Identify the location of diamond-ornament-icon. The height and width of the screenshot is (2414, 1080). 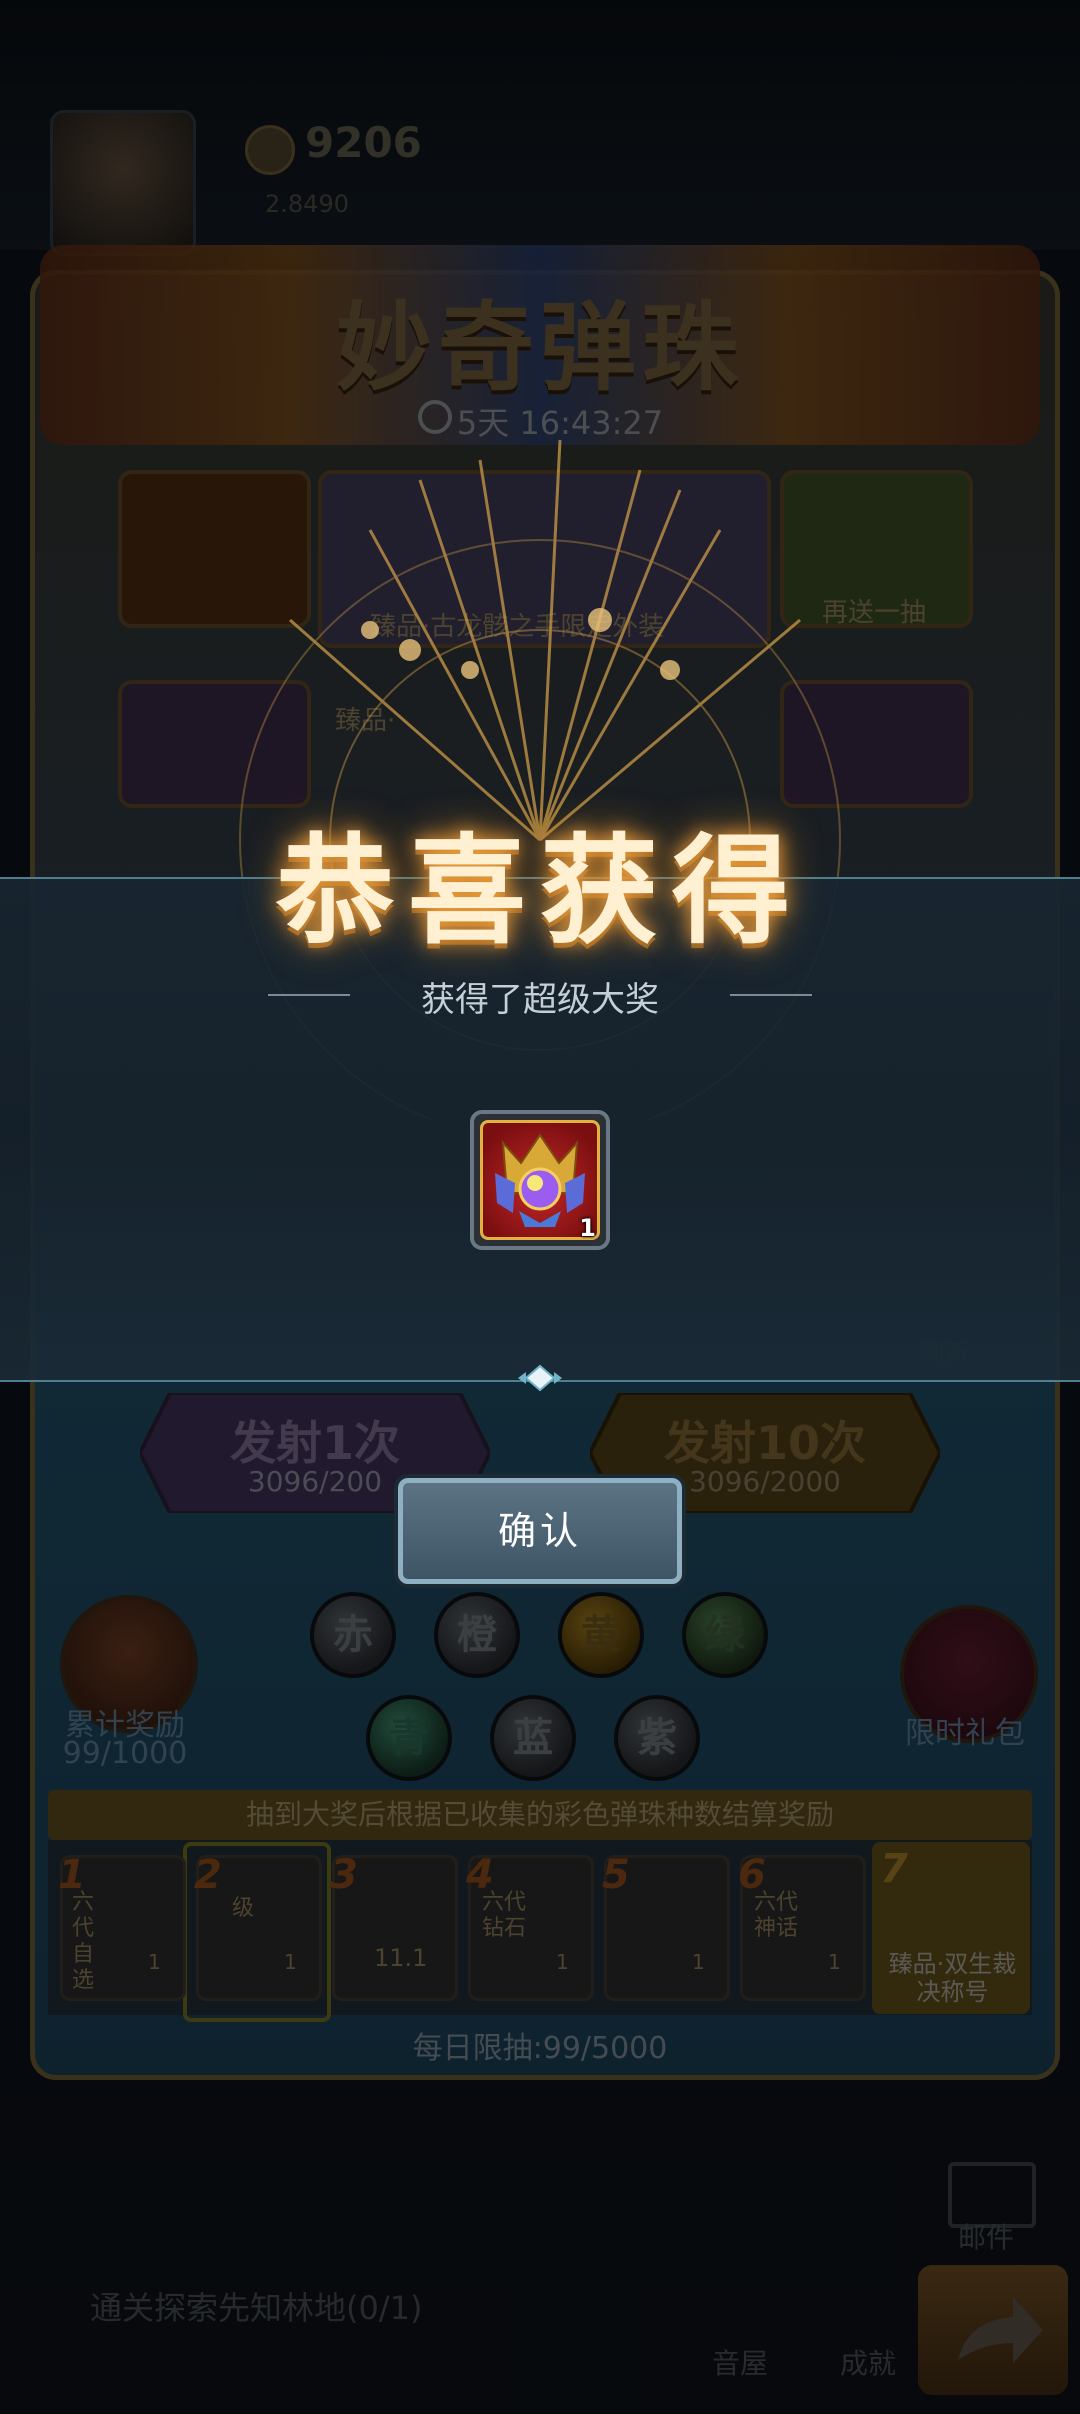
(540, 1378).